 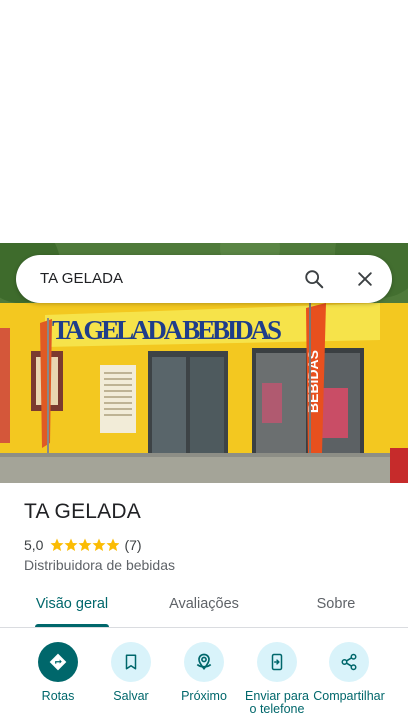 I want to click on share-label: Compartilhar, so click(x=349, y=696).